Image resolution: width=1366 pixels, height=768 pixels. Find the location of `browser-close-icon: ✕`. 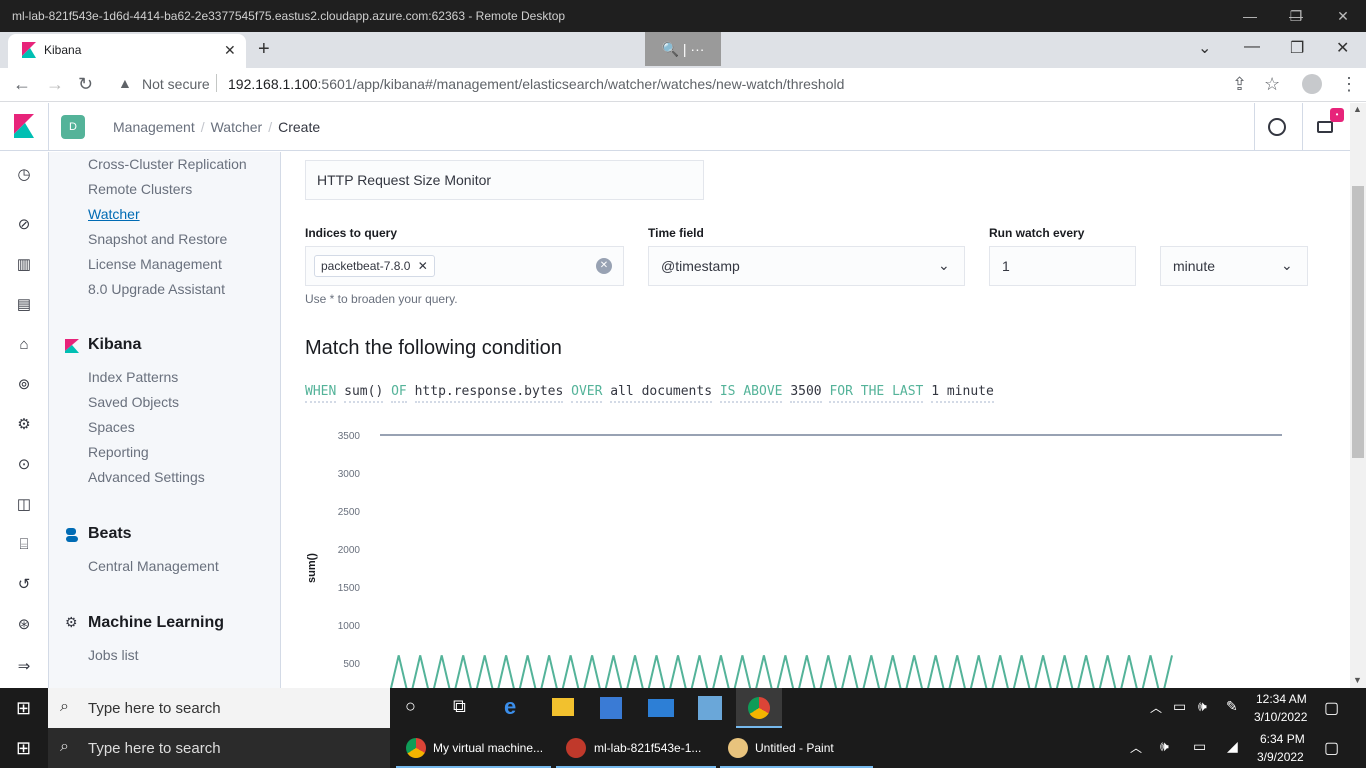

browser-close-icon: ✕ is located at coordinates (1342, 48).